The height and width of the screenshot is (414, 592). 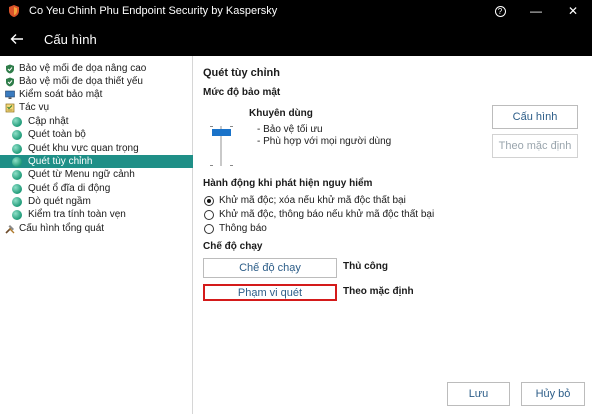 What do you see at coordinates (10, 94) in the screenshot?
I see `monitor-icon` at bounding box center [10, 94].